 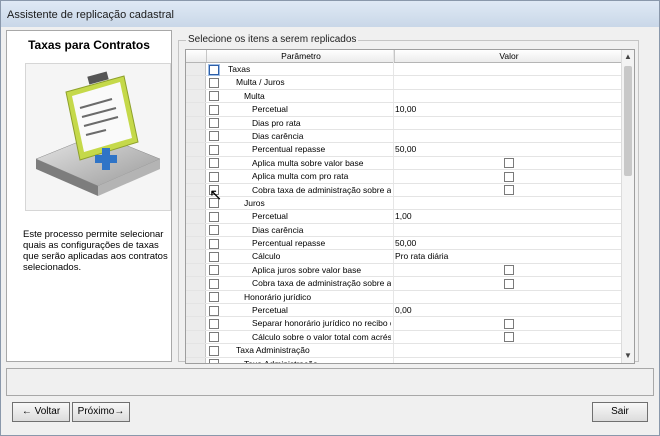 I want to click on table-row: Percetual 10,00, so click(x=404, y=110).